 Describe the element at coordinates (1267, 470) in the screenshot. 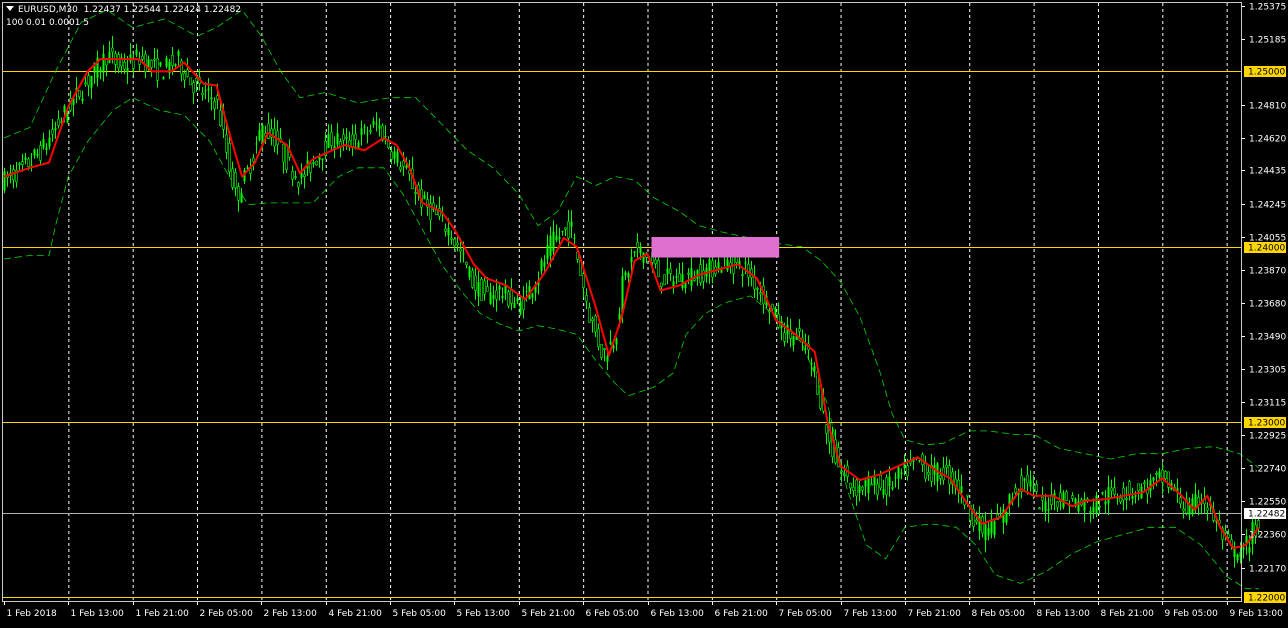

I see `price-tick-label: 1.22740` at that location.